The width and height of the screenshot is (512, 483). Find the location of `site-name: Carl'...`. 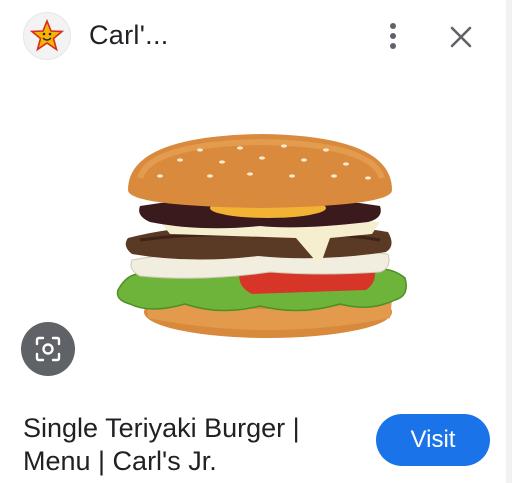

site-name: Carl'... is located at coordinates (129, 35).